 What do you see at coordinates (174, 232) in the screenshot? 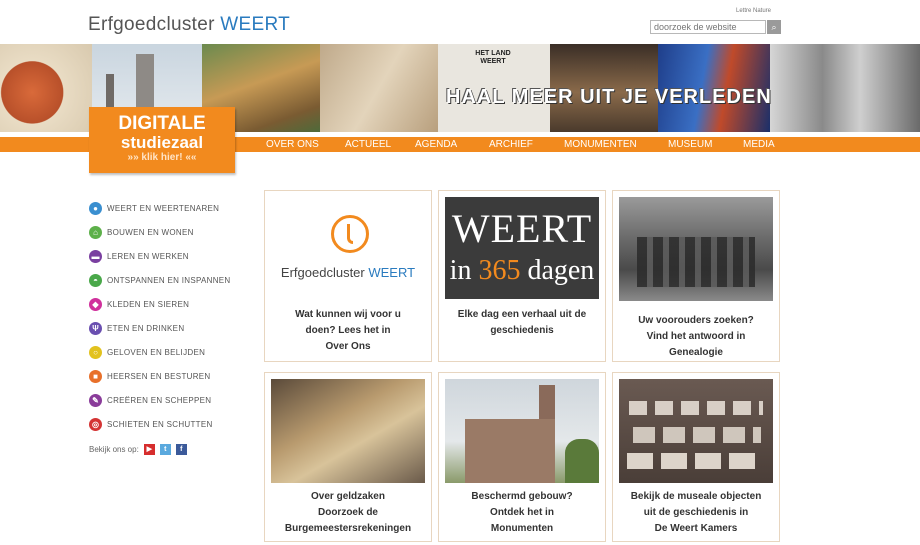
I see `sidebar-item-bouwen: ⌂ BOUWEN EN WONEN` at bounding box center [174, 232].